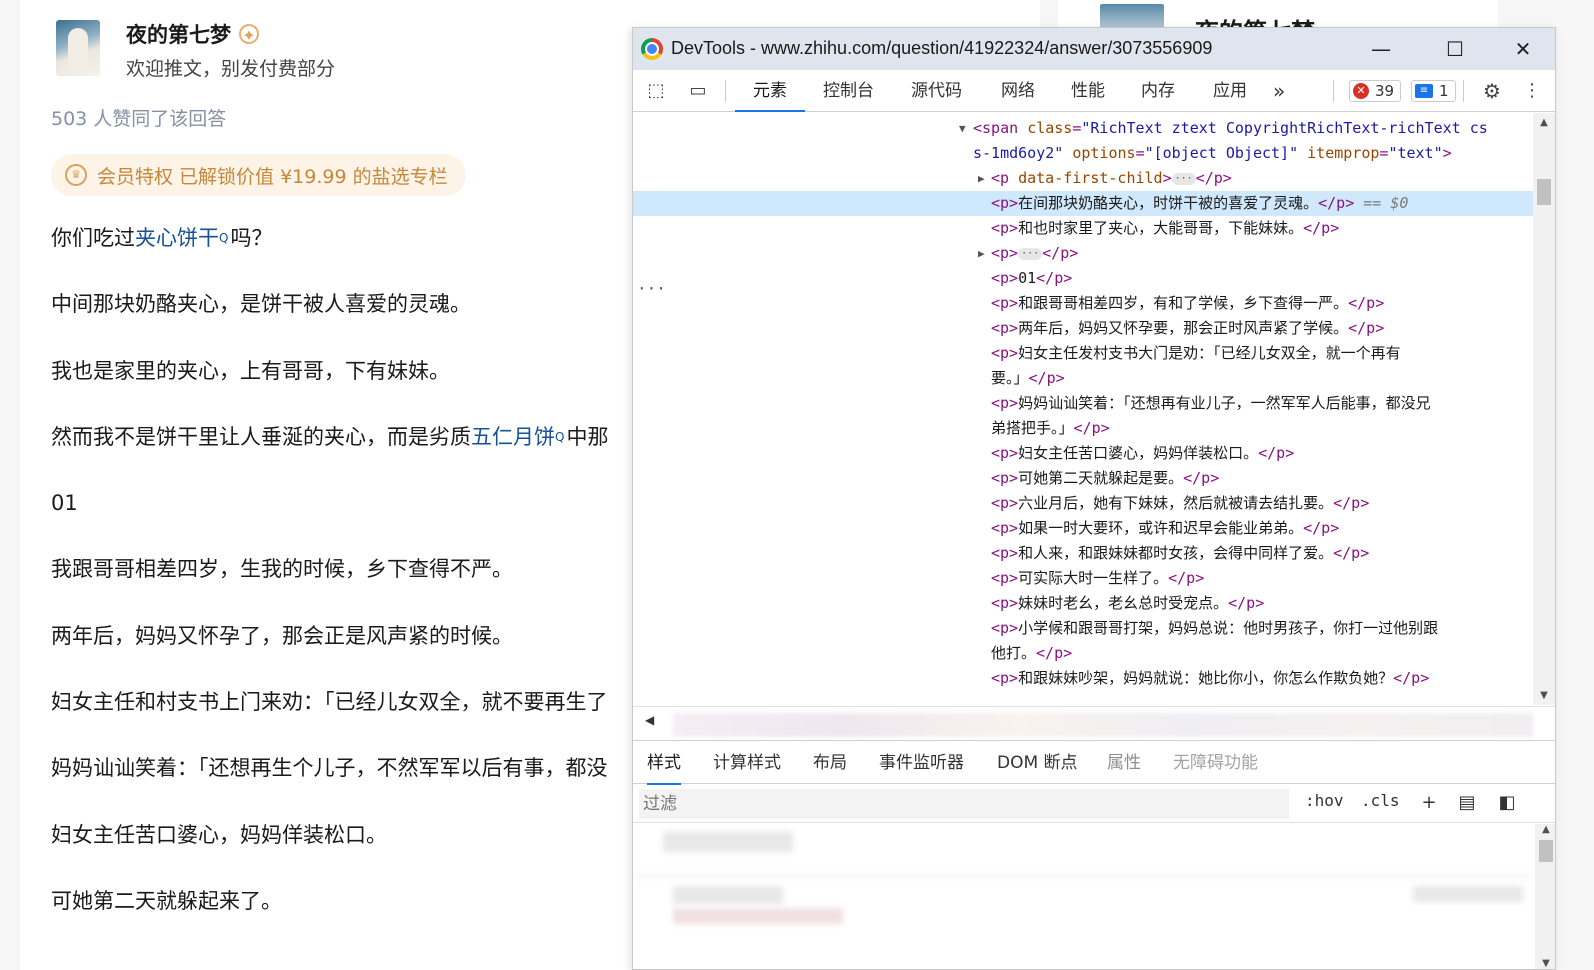 The width and height of the screenshot is (1594, 970). What do you see at coordinates (1083, 478) in the screenshot?
I see `dom-node-p: <p>可她第二天就躲起是要。</p>` at bounding box center [1083, 478].